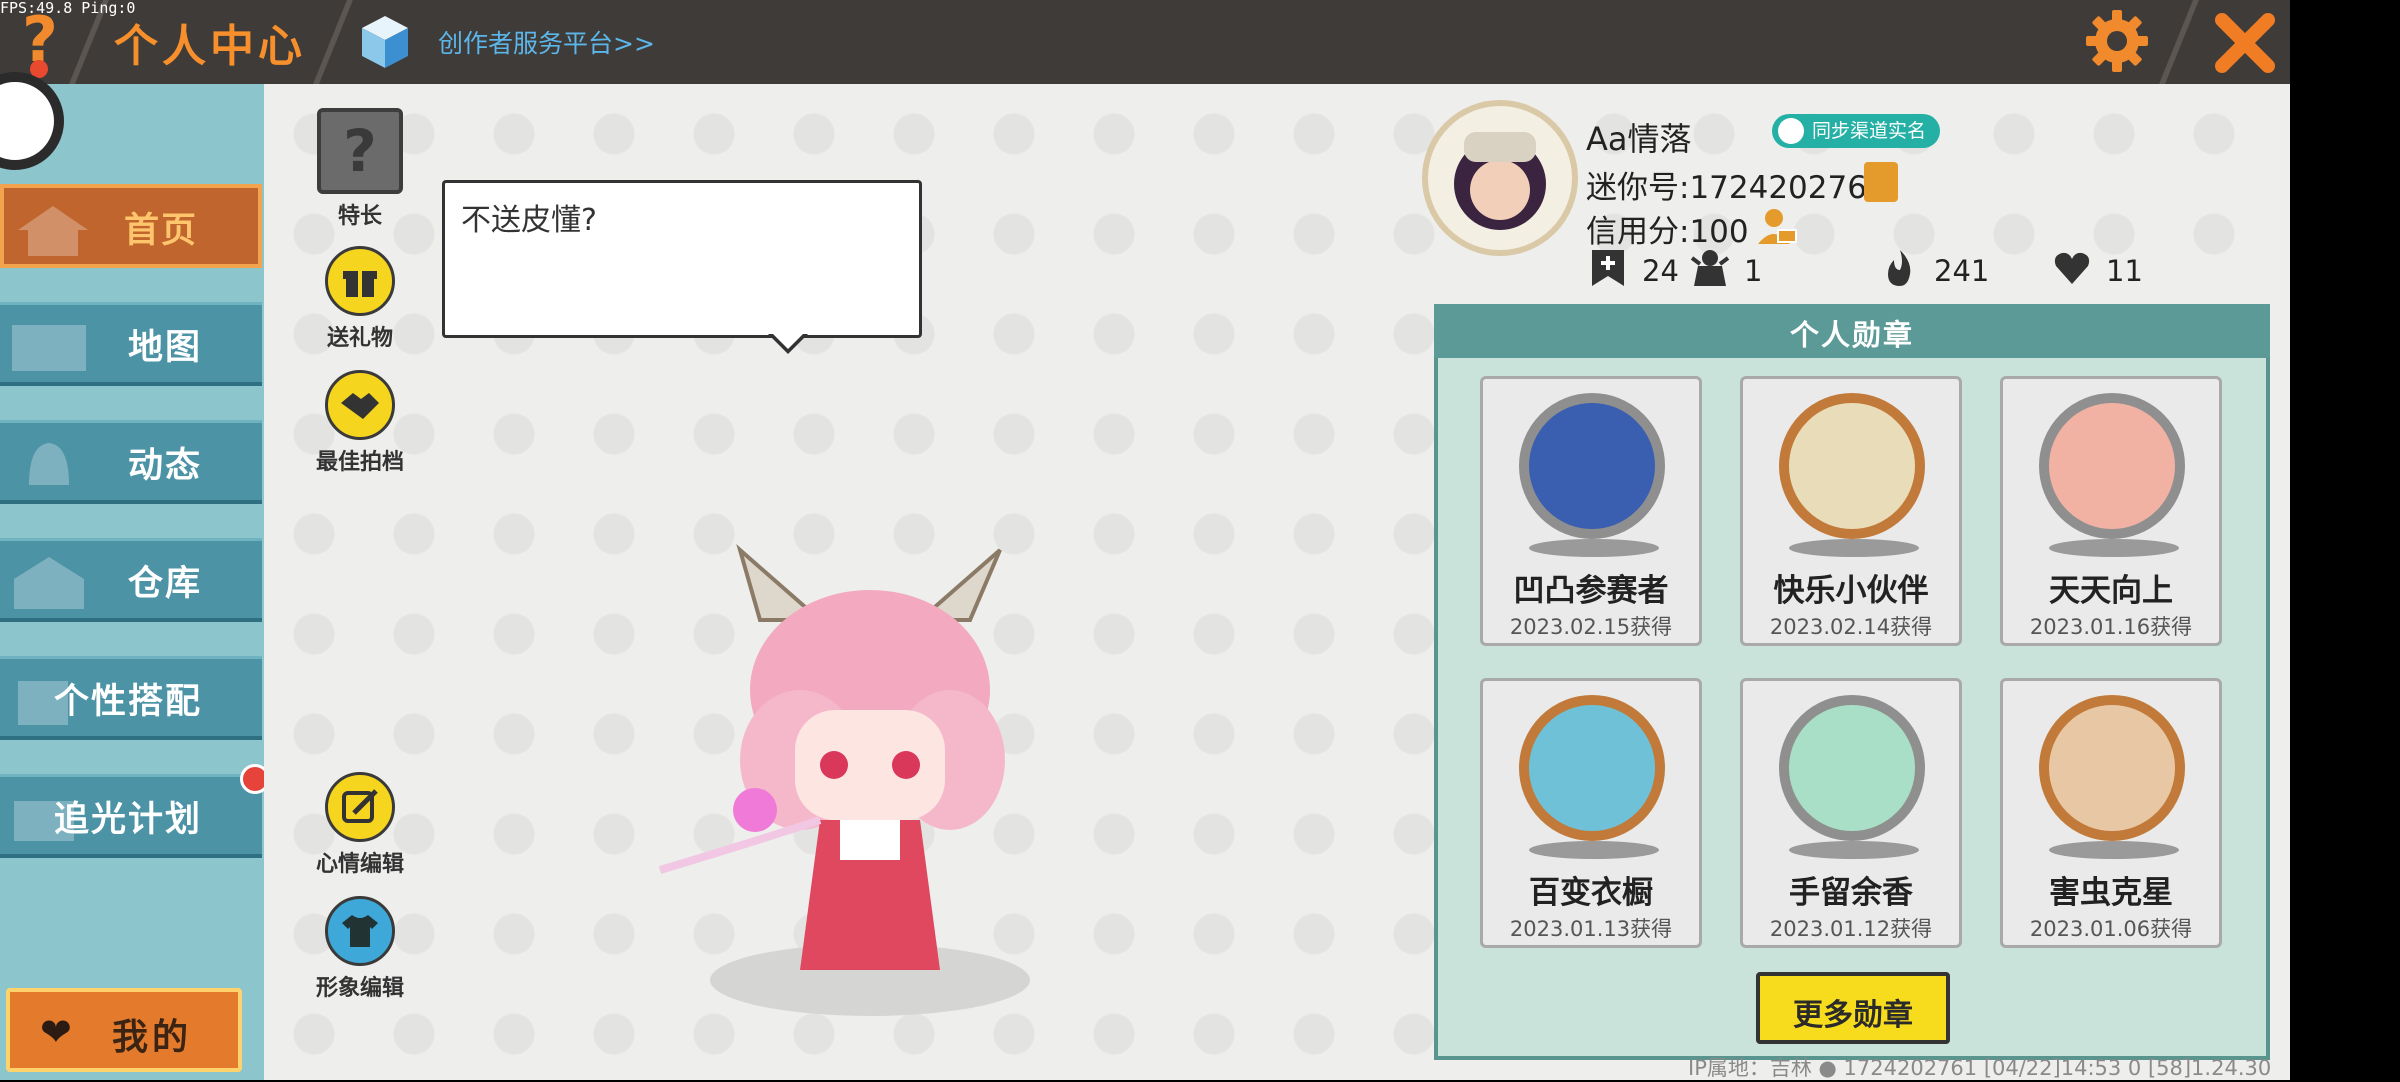 Image resolution: width=2400 pixels, height=1082 pixels. Describe the element at coordinates (360, 405) in the screenshot. I see `handshake-icon` at that location.